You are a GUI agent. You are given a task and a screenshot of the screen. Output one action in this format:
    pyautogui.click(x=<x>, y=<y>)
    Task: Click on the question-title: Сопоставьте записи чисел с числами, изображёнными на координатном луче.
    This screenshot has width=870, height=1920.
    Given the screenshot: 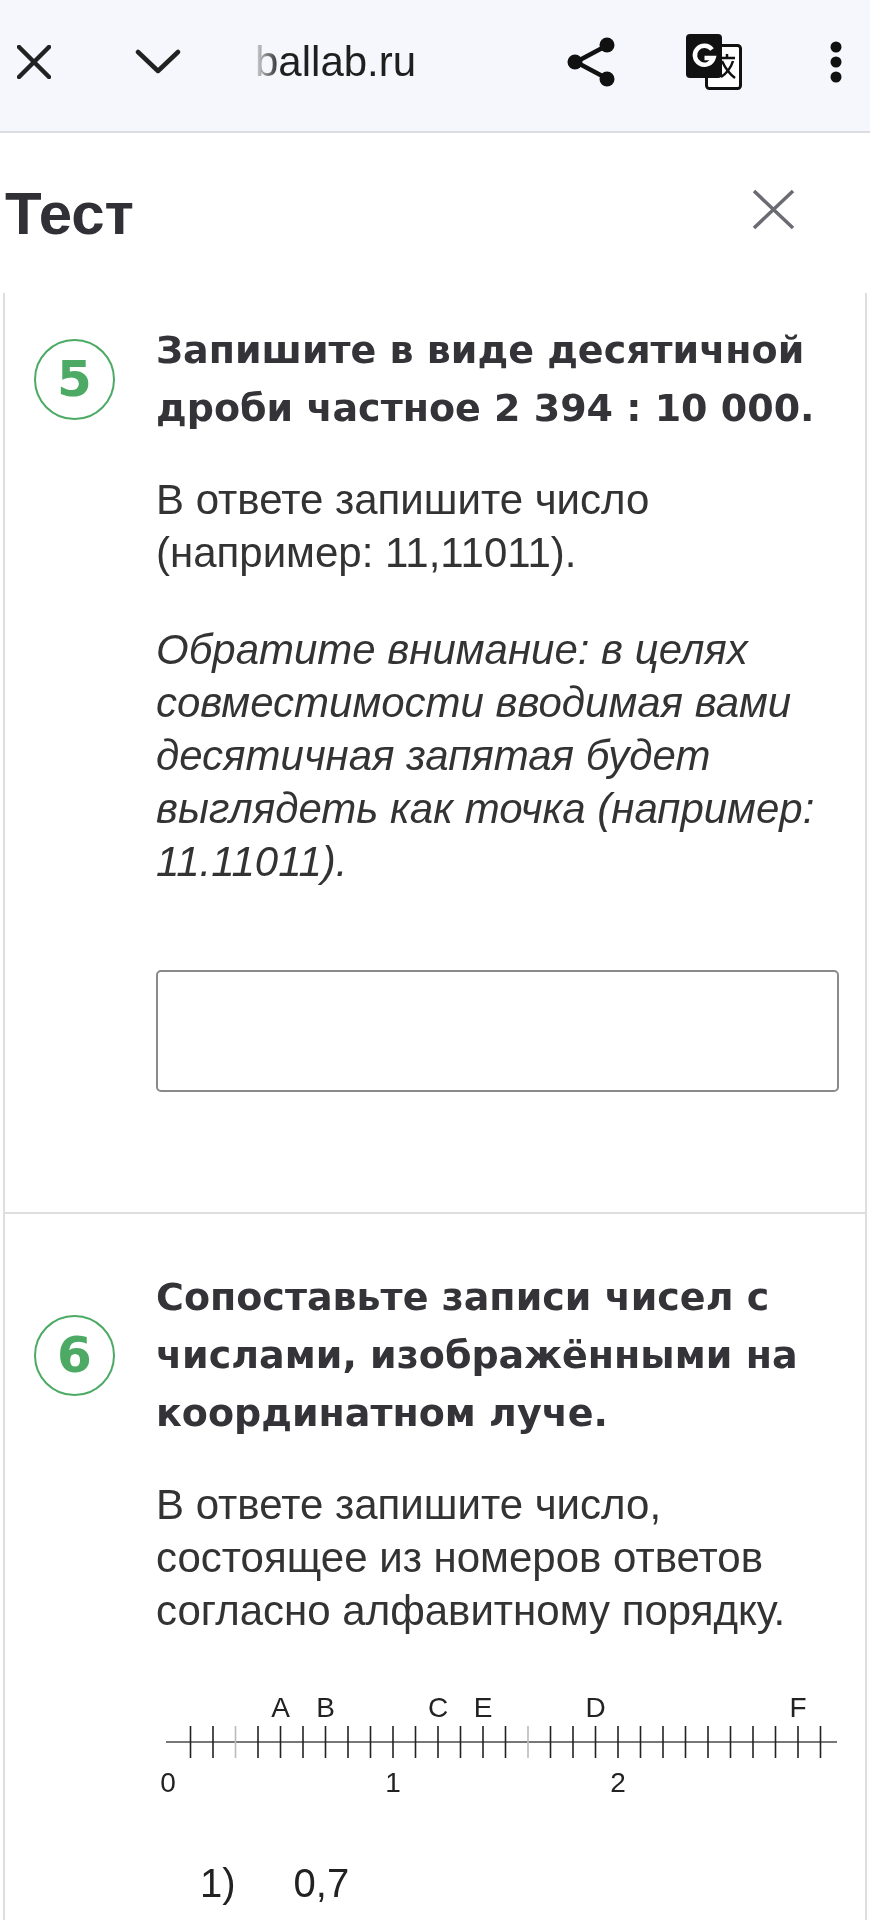 What is the action you would take?
    pyautogui.click(x=477, y=1355)
    